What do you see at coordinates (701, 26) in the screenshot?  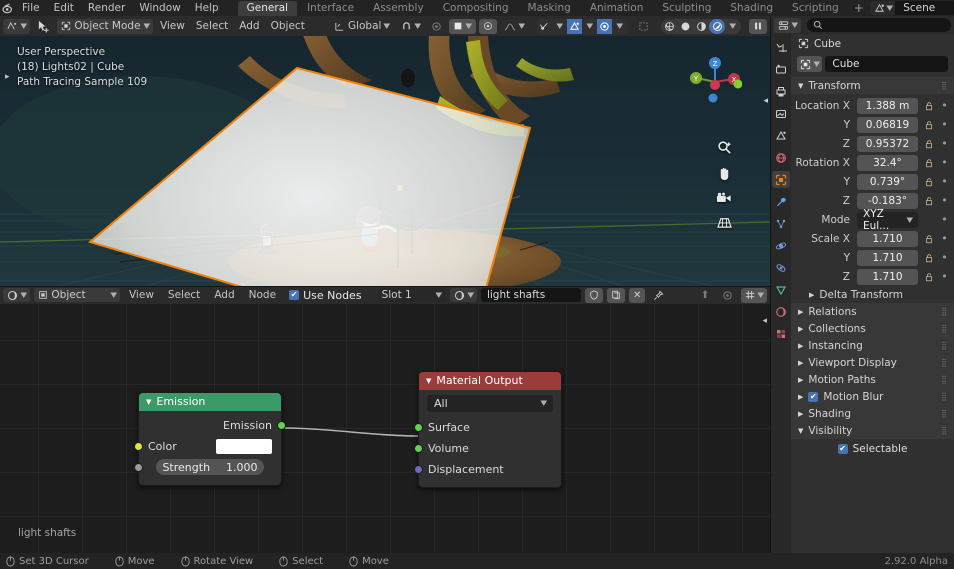 I see `shading-material-preview-icon` at bounding box center [701, 26].